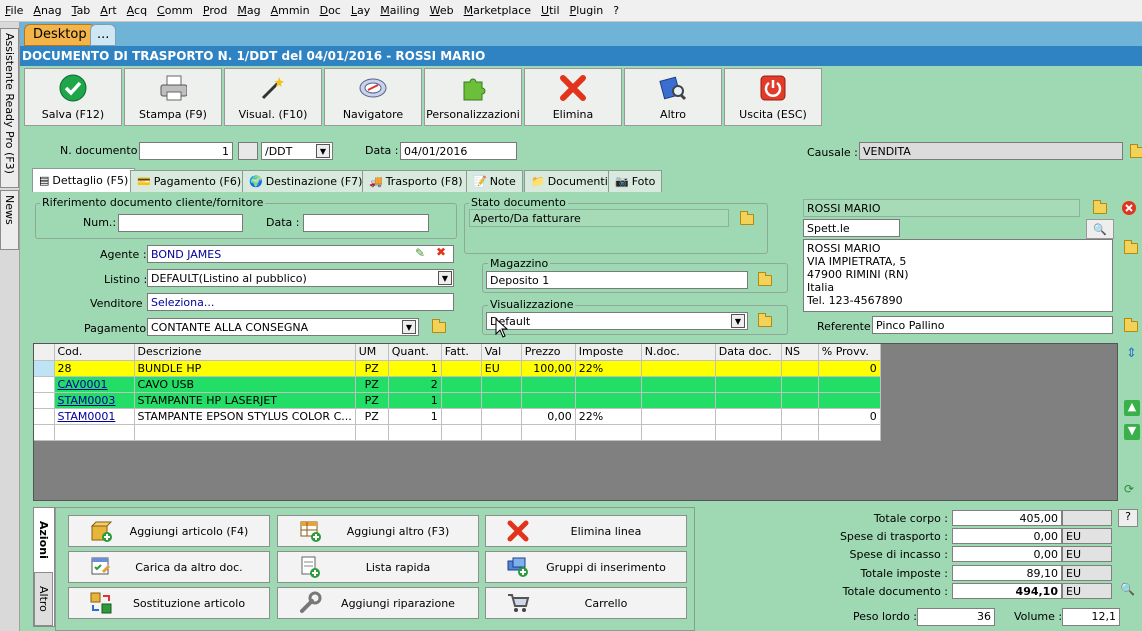 This screenshot has height=631, width=1142. I want to click on tab-transport: 🚚 Trasporto (F8), so click(416, 181).